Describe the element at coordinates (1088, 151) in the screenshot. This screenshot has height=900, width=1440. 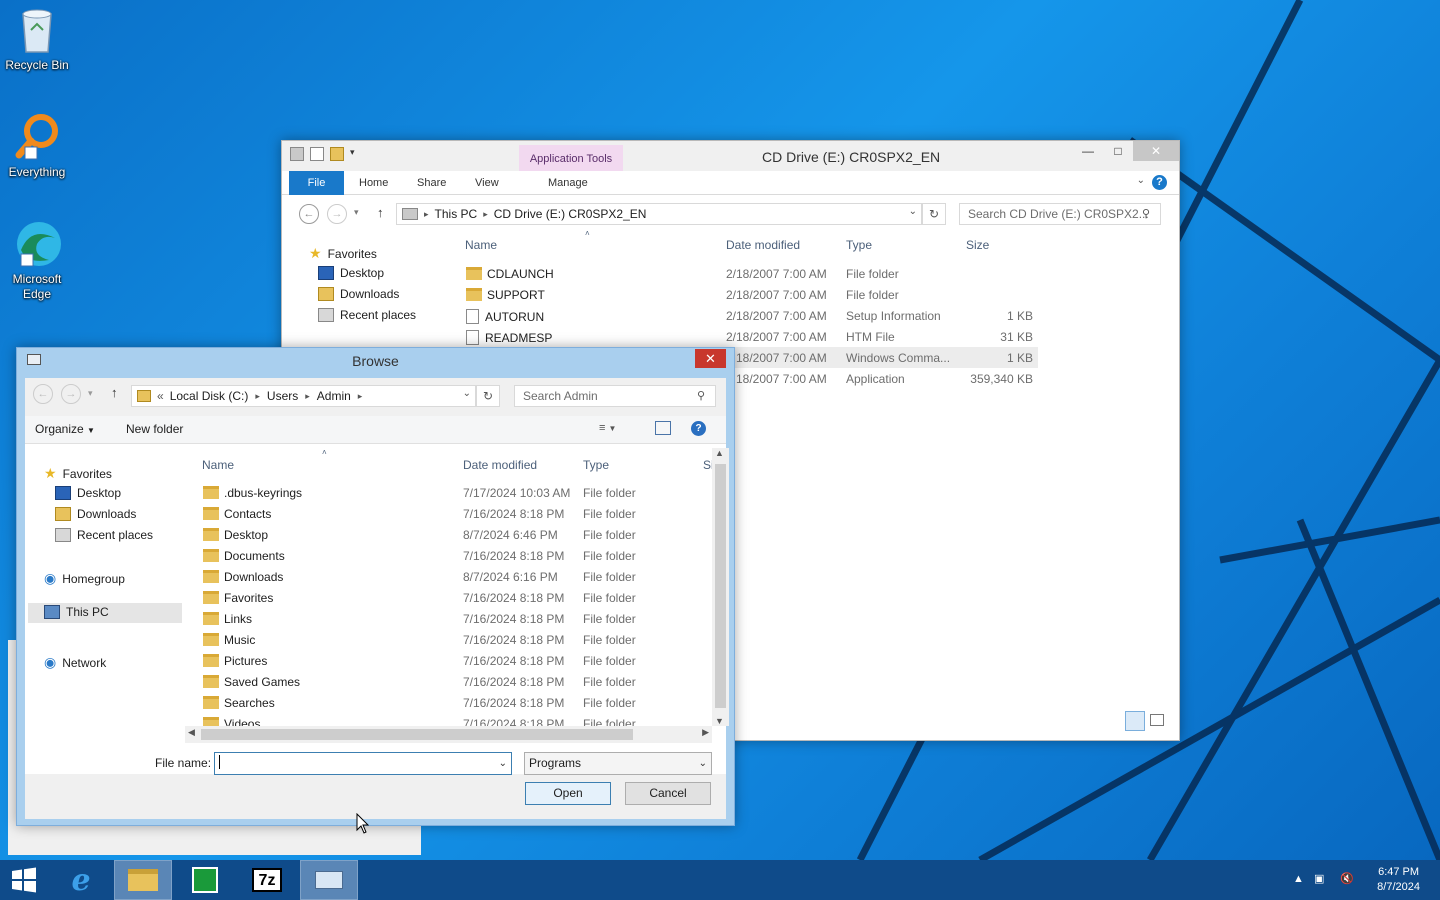
I see `minimize-button: —` at that location.